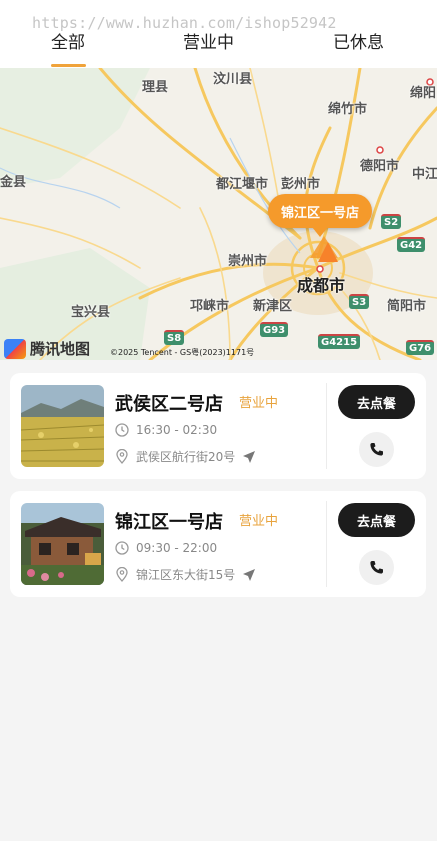 The height and width of the screenshot is (841, 437). I want to click on road-shield: G4215, so click(339, 341).